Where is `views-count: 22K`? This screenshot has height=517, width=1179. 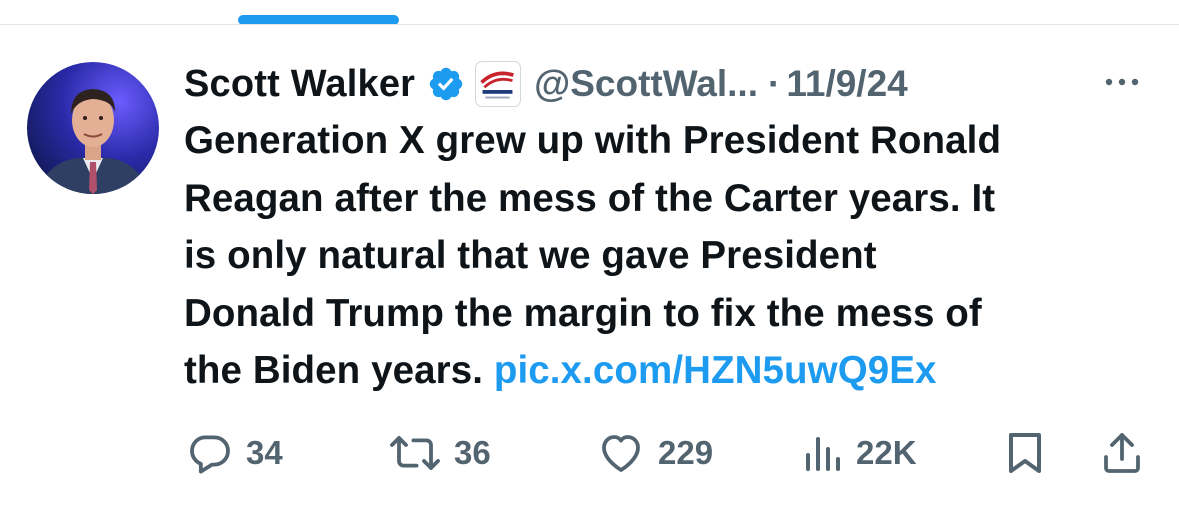
views-count: 22K is located at coordinates (886, 452).